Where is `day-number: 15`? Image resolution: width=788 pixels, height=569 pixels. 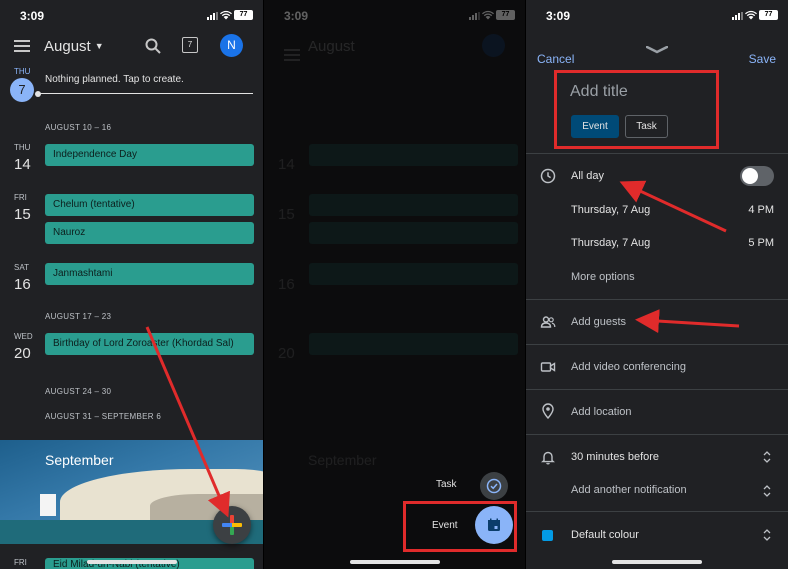 day-number: 15 is located at coordinates (22, 214).